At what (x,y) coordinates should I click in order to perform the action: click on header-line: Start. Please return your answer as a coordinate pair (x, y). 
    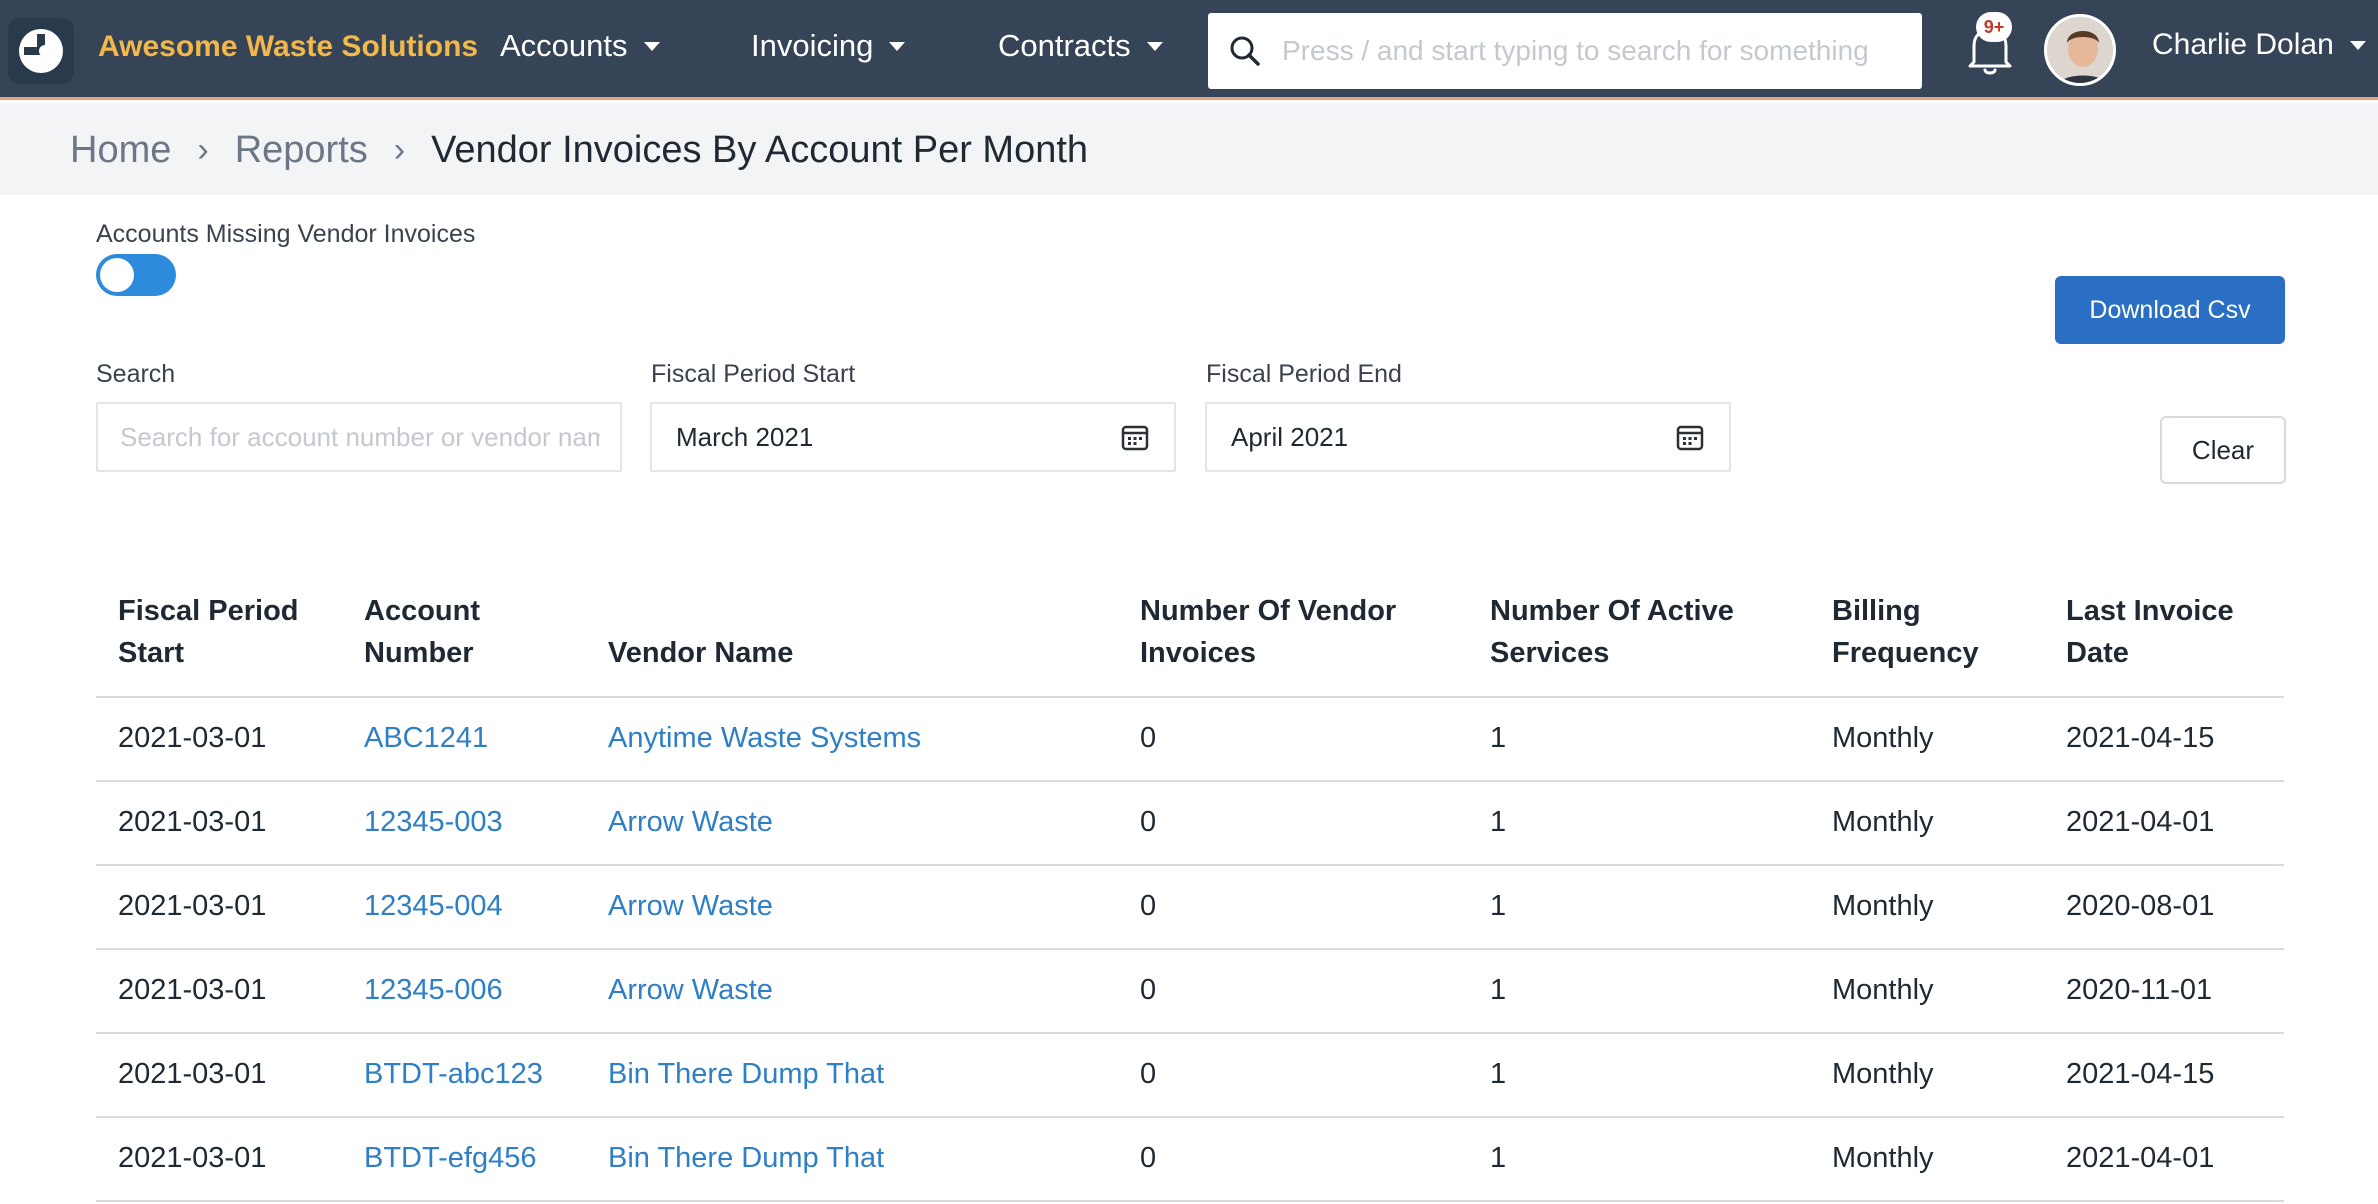
    Looking at the image, I should click on (151, 653).